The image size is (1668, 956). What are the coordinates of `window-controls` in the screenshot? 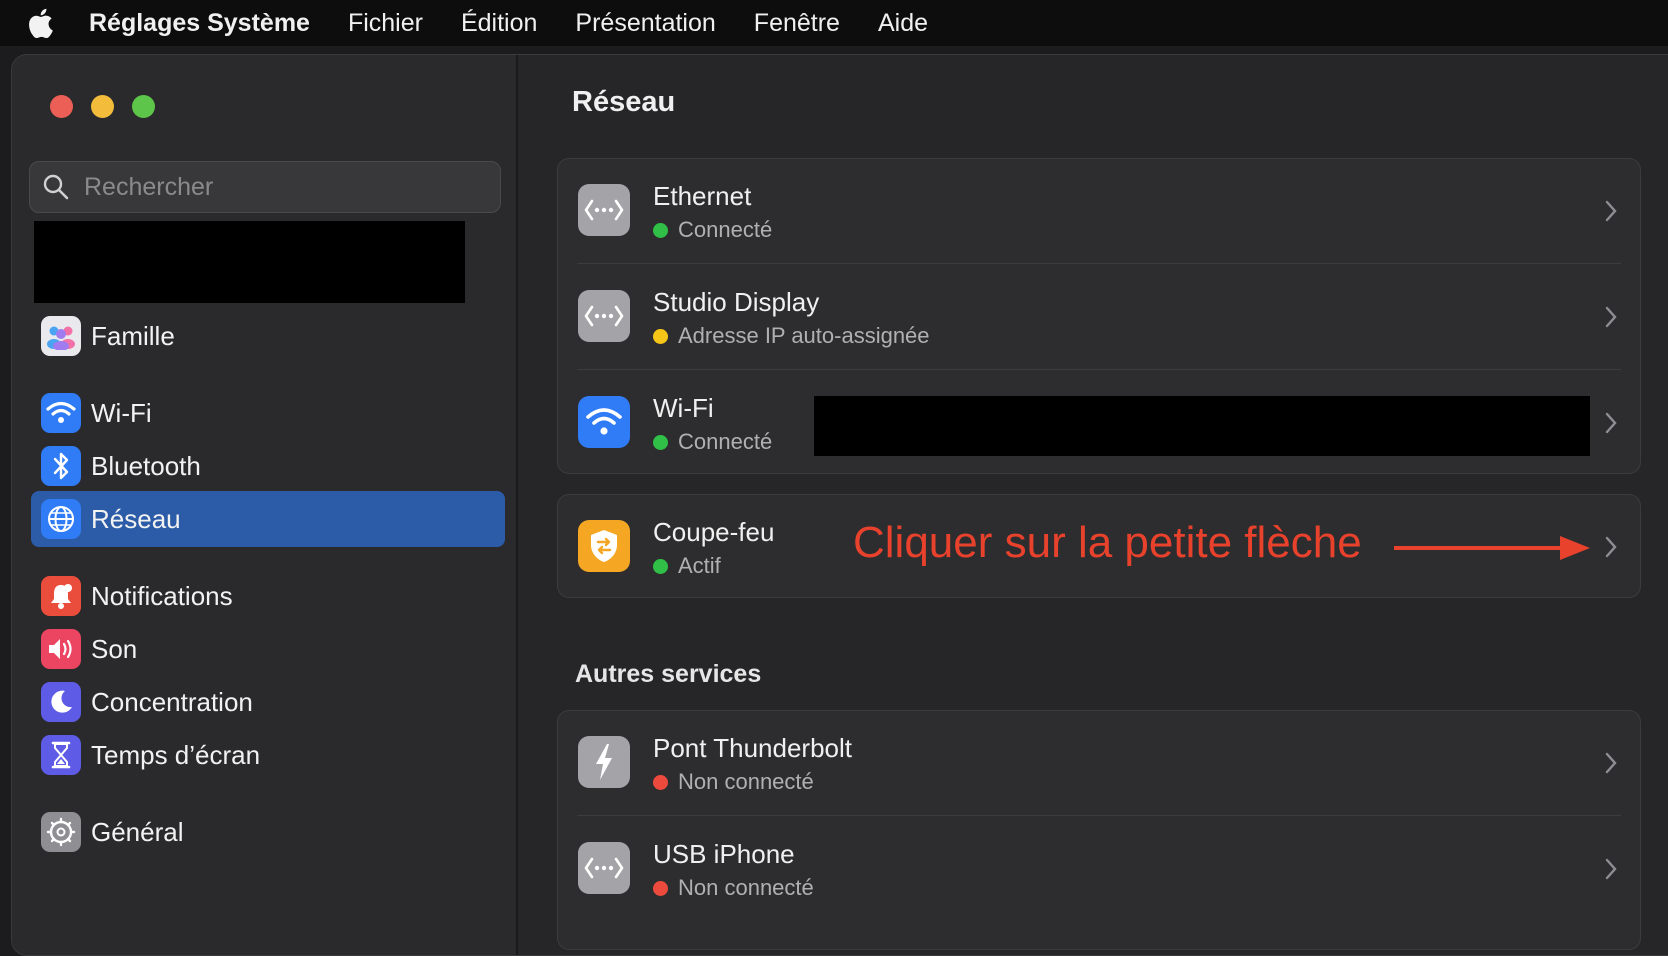 It's located at (102, 106).